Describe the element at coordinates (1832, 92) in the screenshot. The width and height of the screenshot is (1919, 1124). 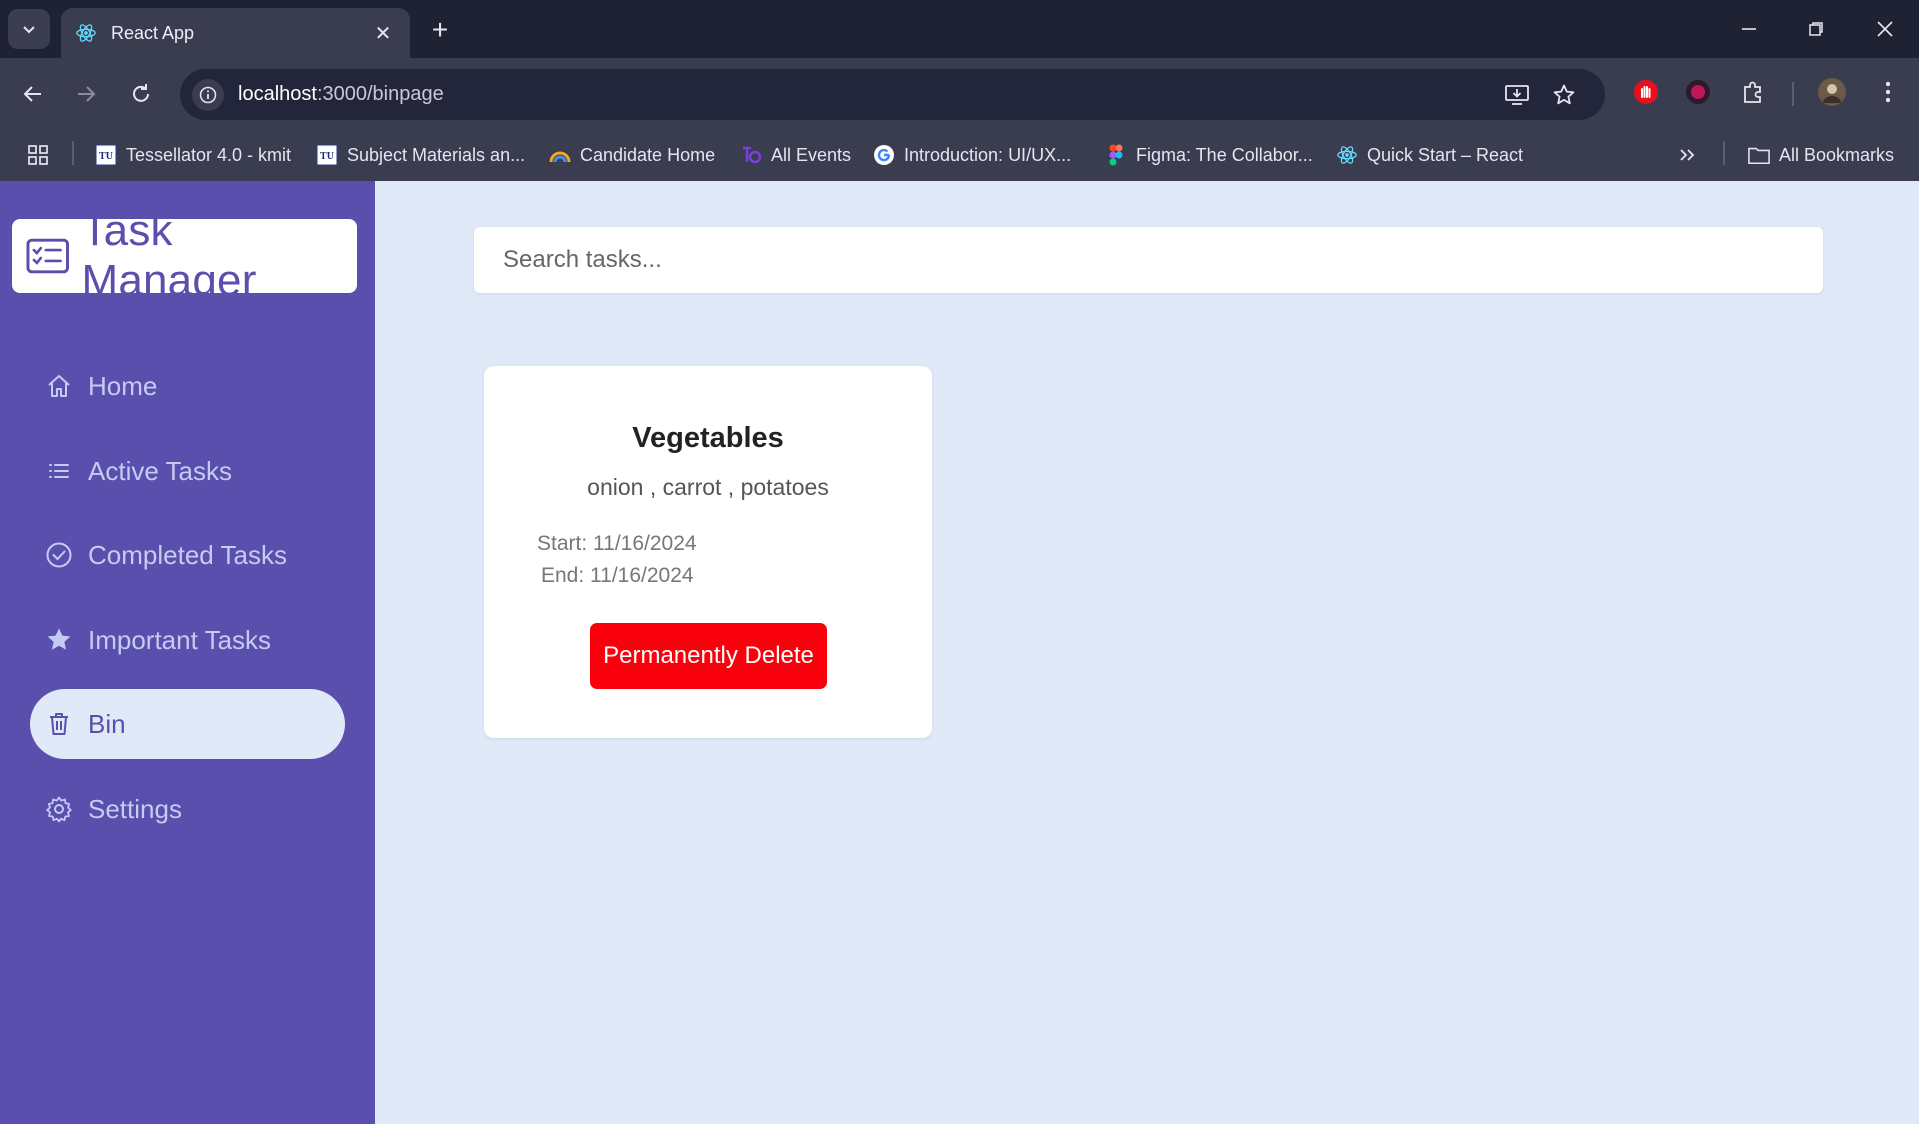
I see `profile-avatar` at that location.